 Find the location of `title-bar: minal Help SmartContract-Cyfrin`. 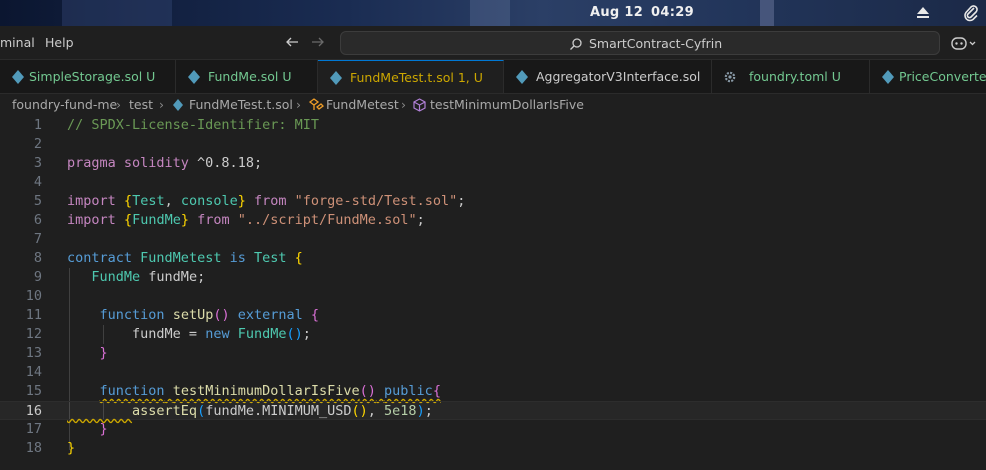

title-bar: minal Help SmartContract-Cyfrin is located at coordinates (493, 43).